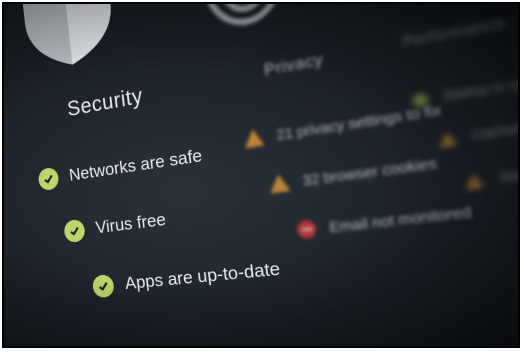 Image resolution: width=524 pixels, height=352 pixels. What do you see at coordinates (294, 65) in the screenshot?
I see `privacy-title: Privacy` at bounding box center [294, 65].